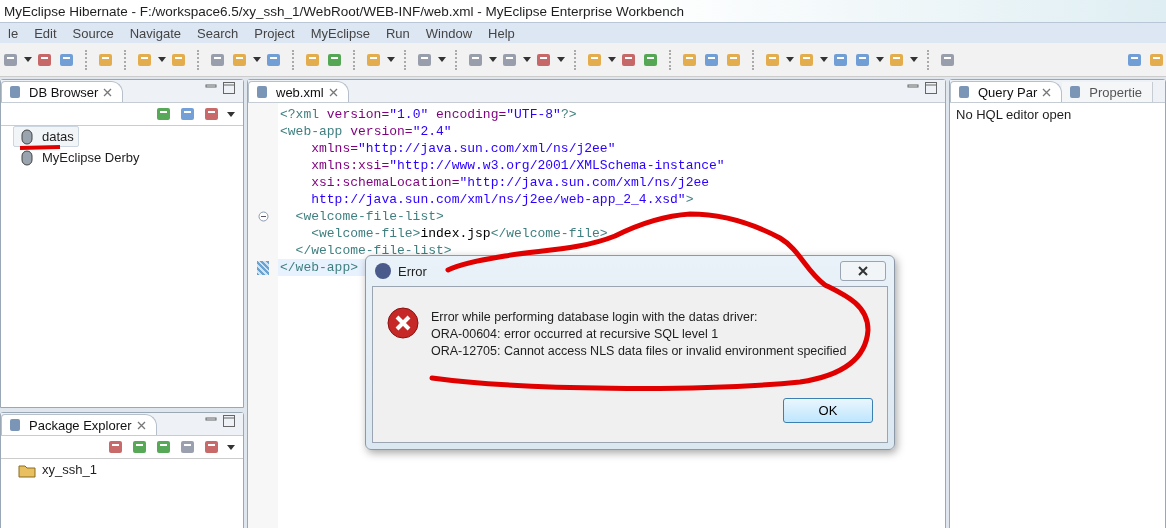 Image resolution: width=1166 pixels, height=528 pixels. I want to click on code-line: <welcome-file-list>, so click(369, 216).